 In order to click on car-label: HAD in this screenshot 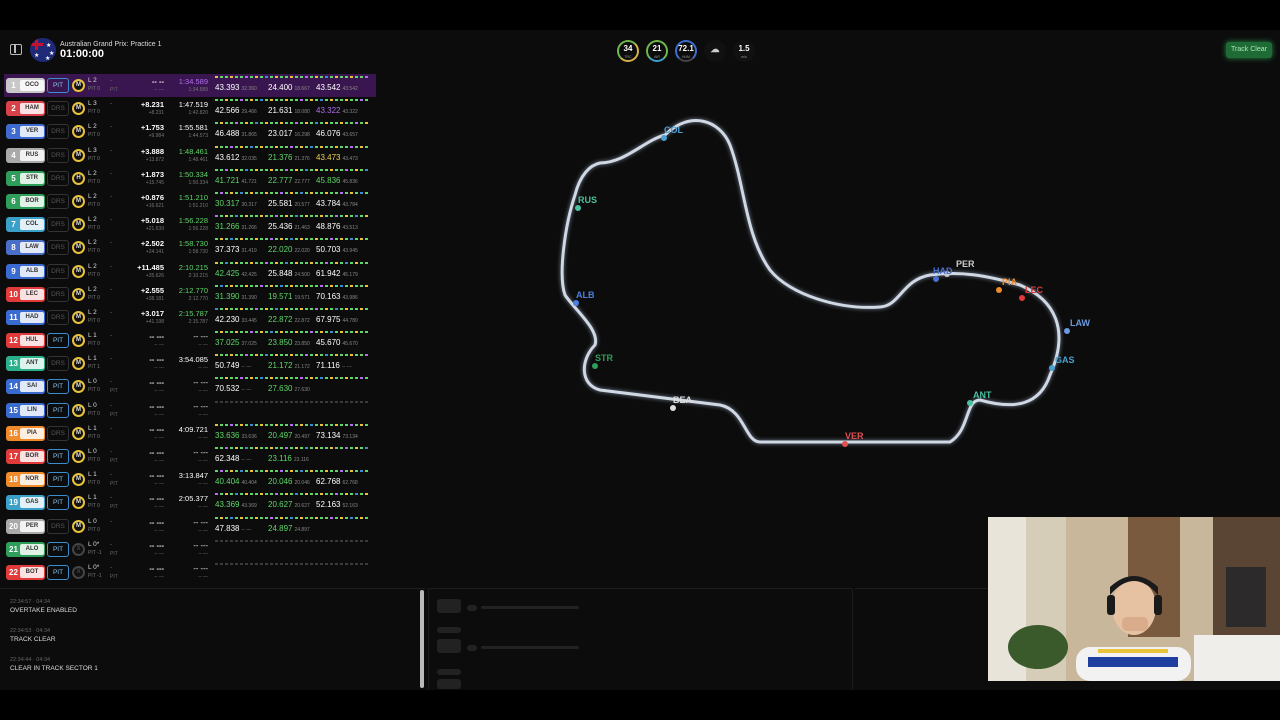, I will do `click(943, 271)`.